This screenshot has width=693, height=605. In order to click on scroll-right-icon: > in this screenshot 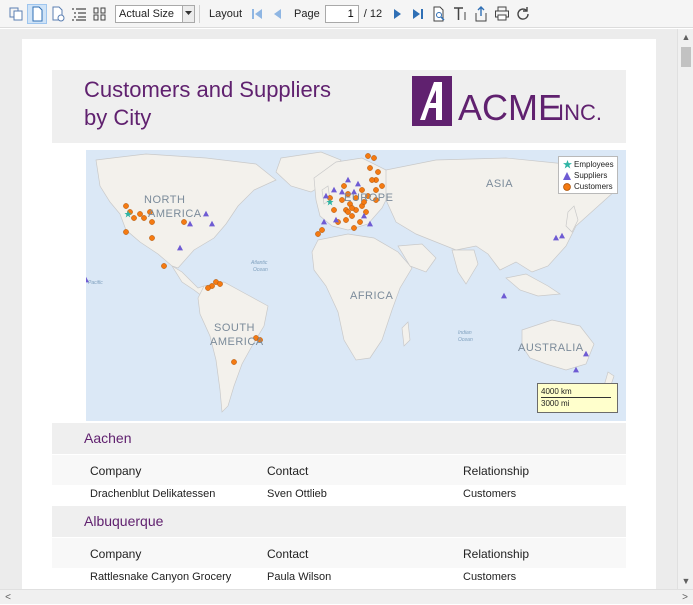, I will do `click(685, 597)`.